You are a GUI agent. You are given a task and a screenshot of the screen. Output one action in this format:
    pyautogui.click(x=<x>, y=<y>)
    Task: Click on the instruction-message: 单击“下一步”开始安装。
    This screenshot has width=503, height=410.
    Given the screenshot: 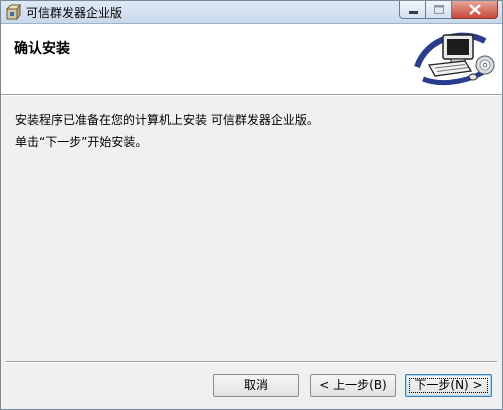 What is the action you would take?
    pyautogui.click(x=81, y=142)
    